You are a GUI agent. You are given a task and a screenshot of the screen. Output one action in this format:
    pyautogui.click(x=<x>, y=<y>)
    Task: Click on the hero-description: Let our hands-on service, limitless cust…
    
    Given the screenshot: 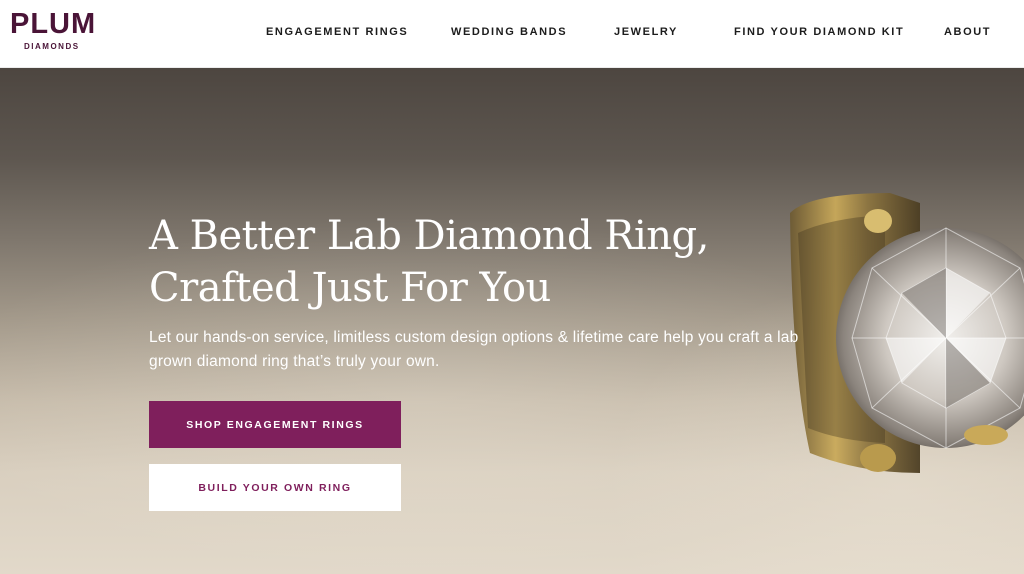 What is the action you would take?
    pyautogui.click(x=474, y=349)
    